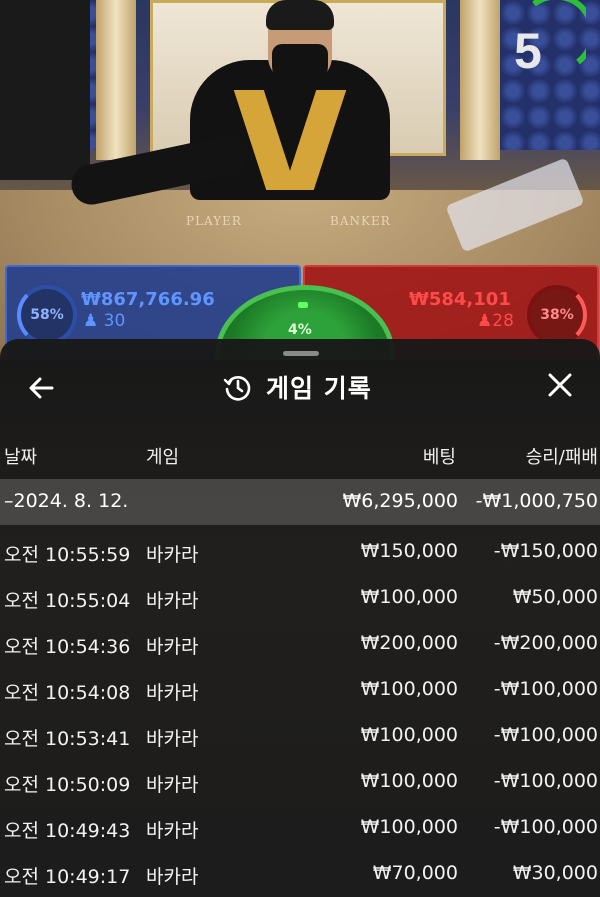 The width and height of the screenshot is (600, 897). I want to click on player-bettor-count: ♟ 30, so click(104, 321).